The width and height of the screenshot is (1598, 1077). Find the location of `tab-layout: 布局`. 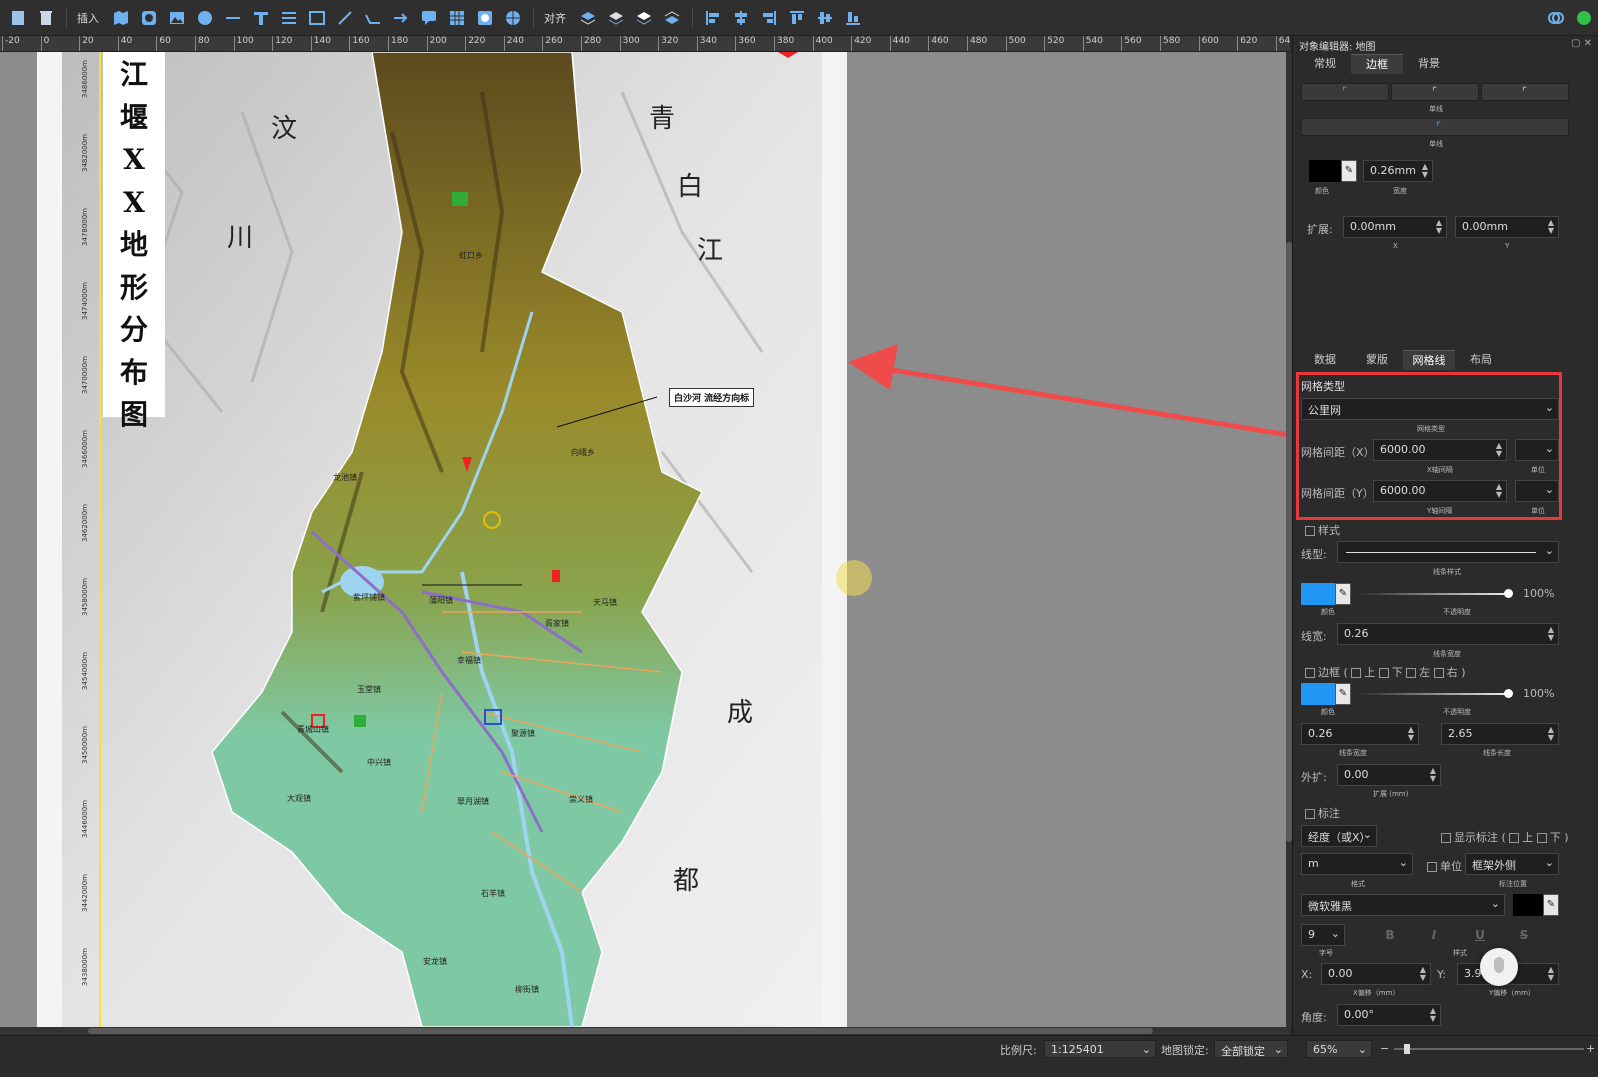

tab-layout: 布局 is located at coordinates (1481, 360).